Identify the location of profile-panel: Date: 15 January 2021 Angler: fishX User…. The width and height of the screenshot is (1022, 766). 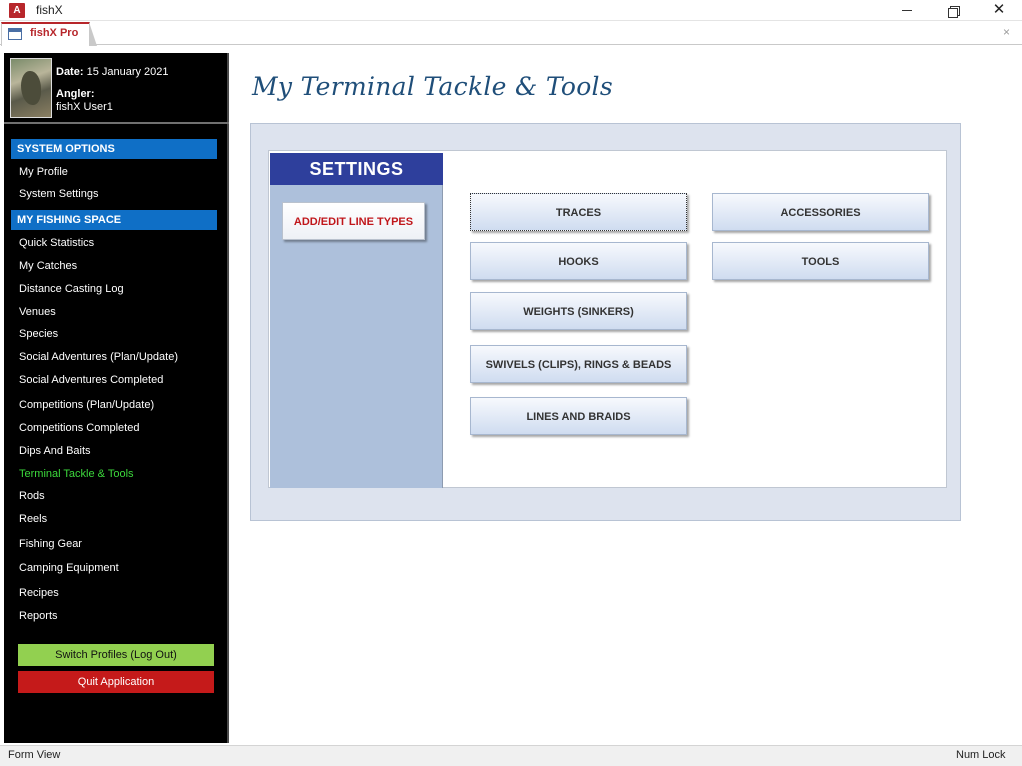
(116, 88).